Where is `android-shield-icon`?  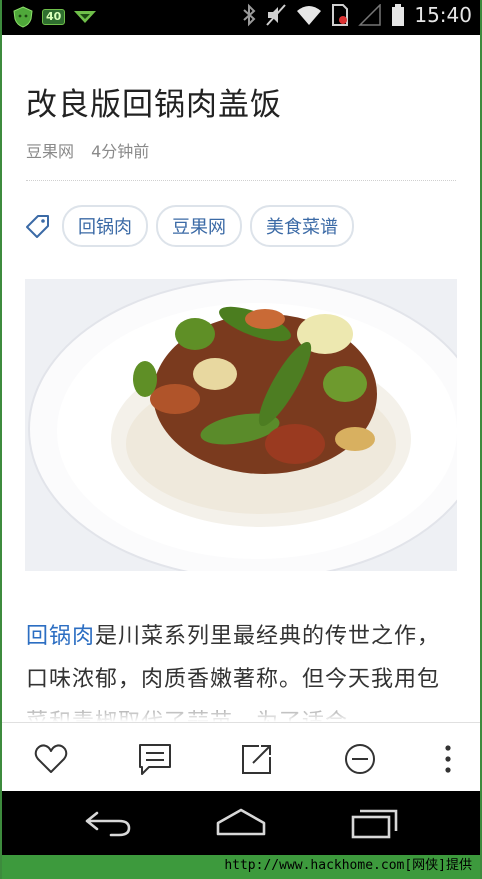
android-shield-icon is located at coordinates (23, 17).